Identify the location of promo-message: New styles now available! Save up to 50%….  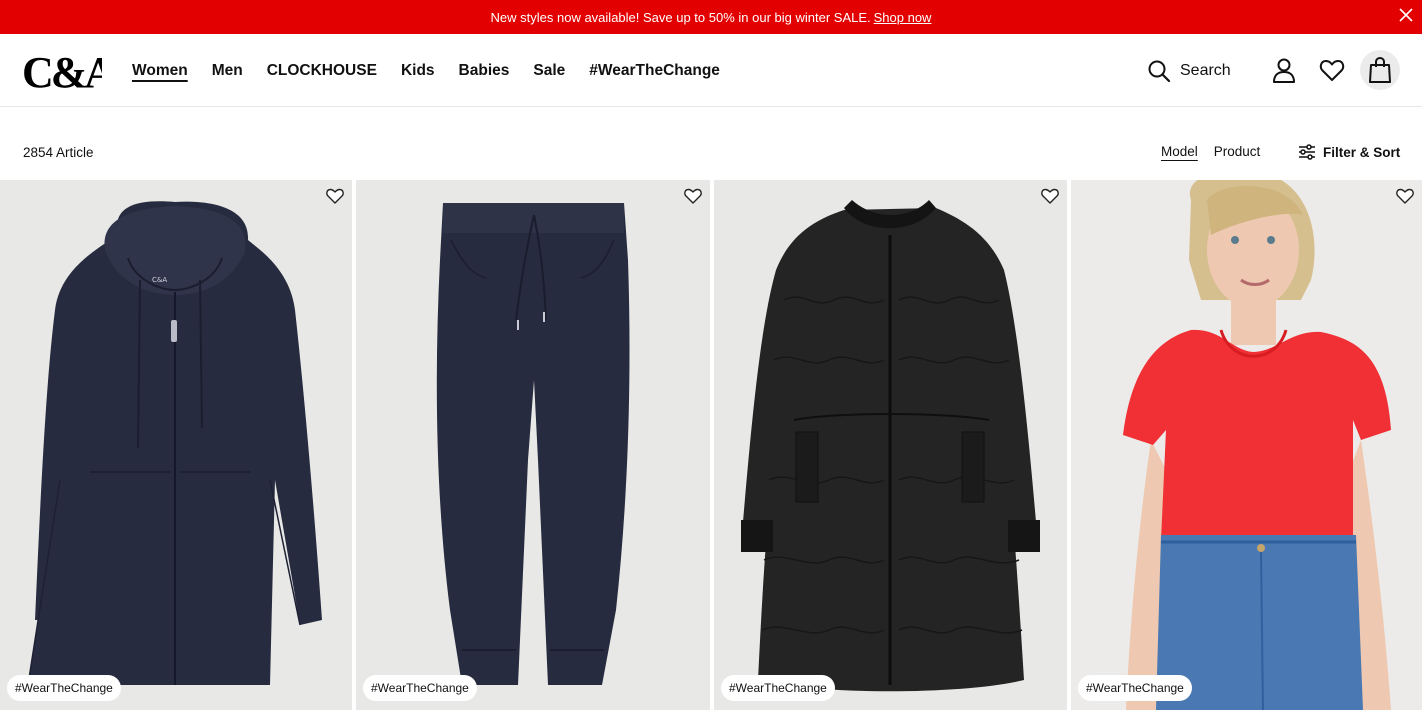
(680, 17).